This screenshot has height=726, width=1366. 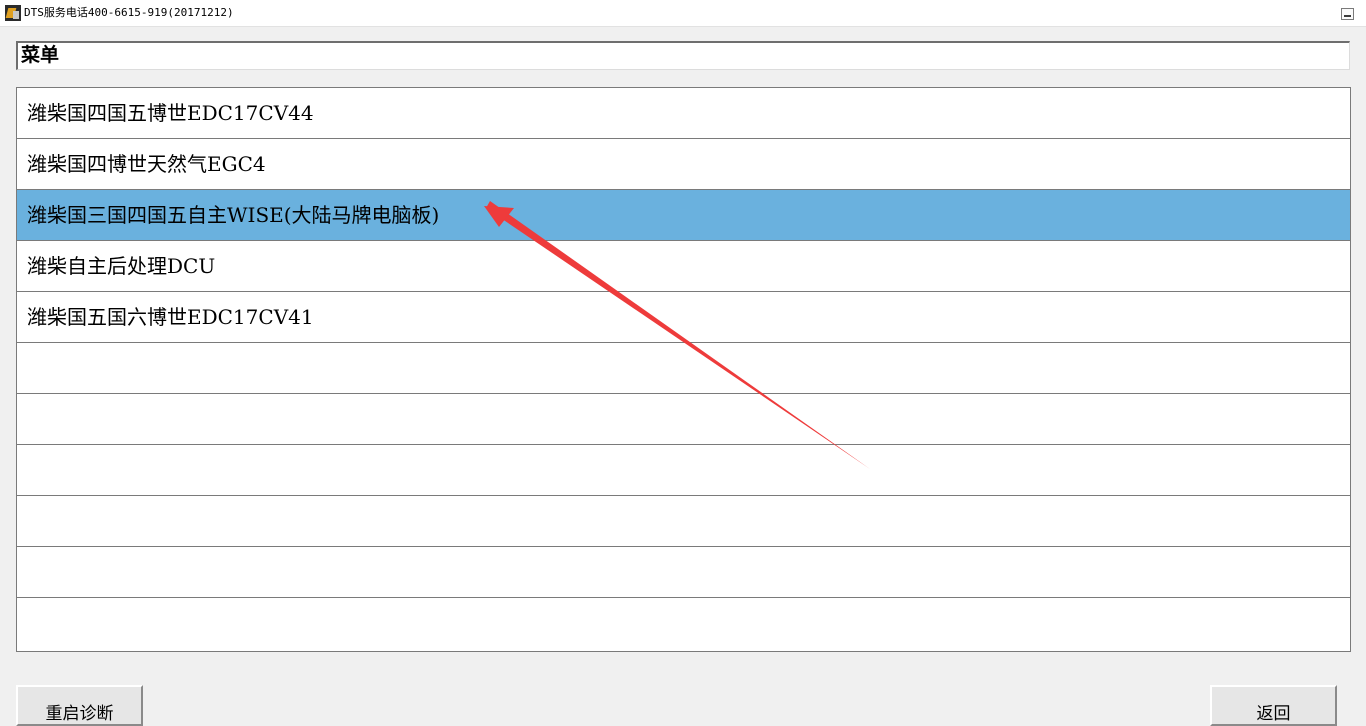 I want to click on menu-header-label: 菜单, so click(x=40, y=55).